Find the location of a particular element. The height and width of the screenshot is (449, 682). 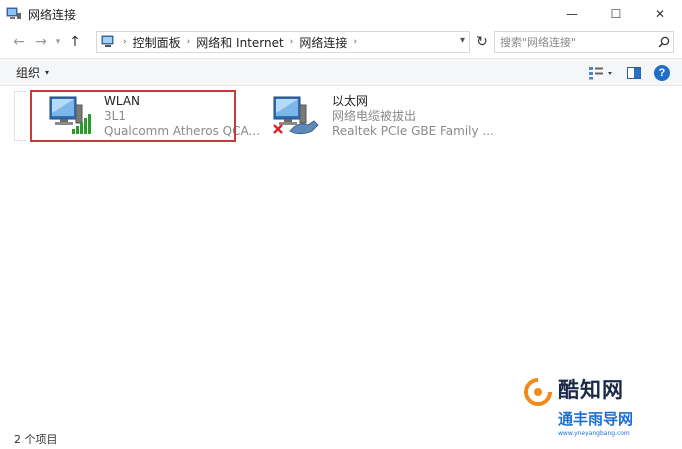

connection-name: 以太网 is located at coordinates (350, 101).